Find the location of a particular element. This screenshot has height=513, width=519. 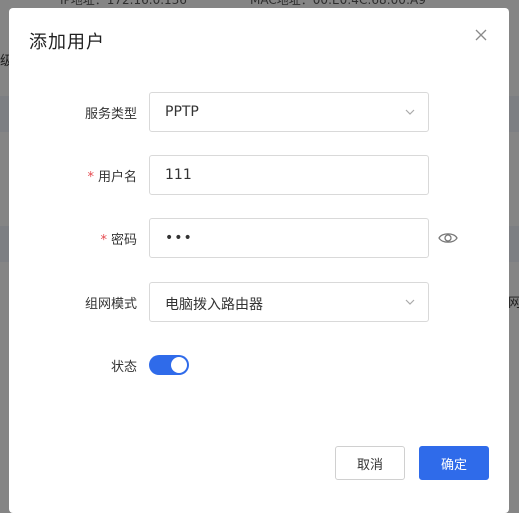

close-button is located at coordinates (481, 35).